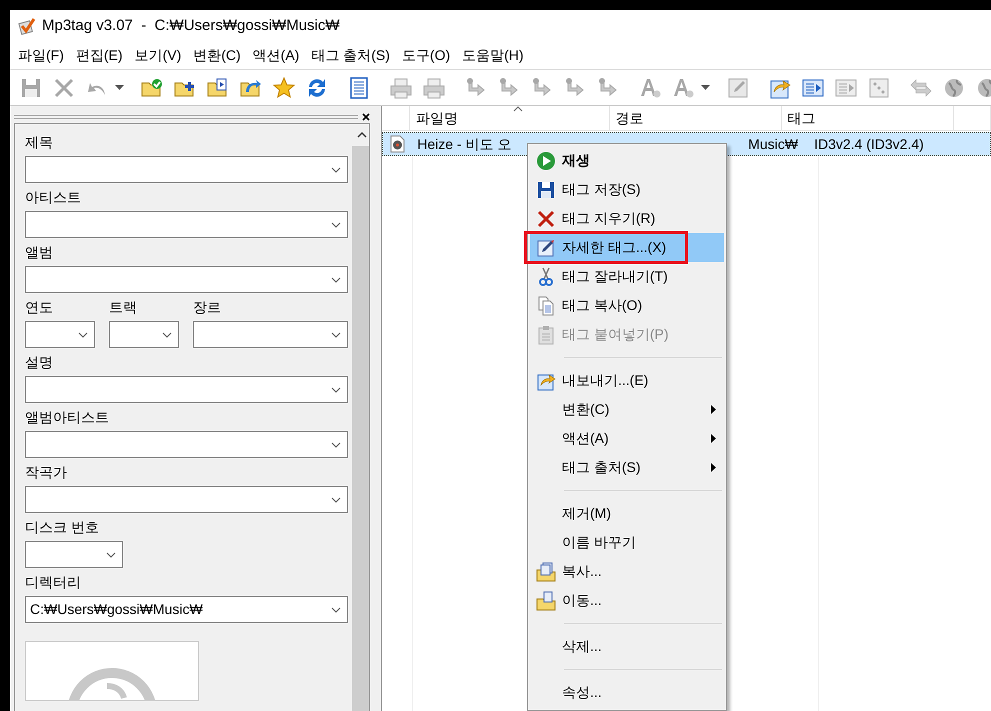 The width and height of the screenshot is (991, 711). What do you see at coordinates (39, 362) in the screenshot?
I see `field-label: 설명` at bounding box center [39, 362].